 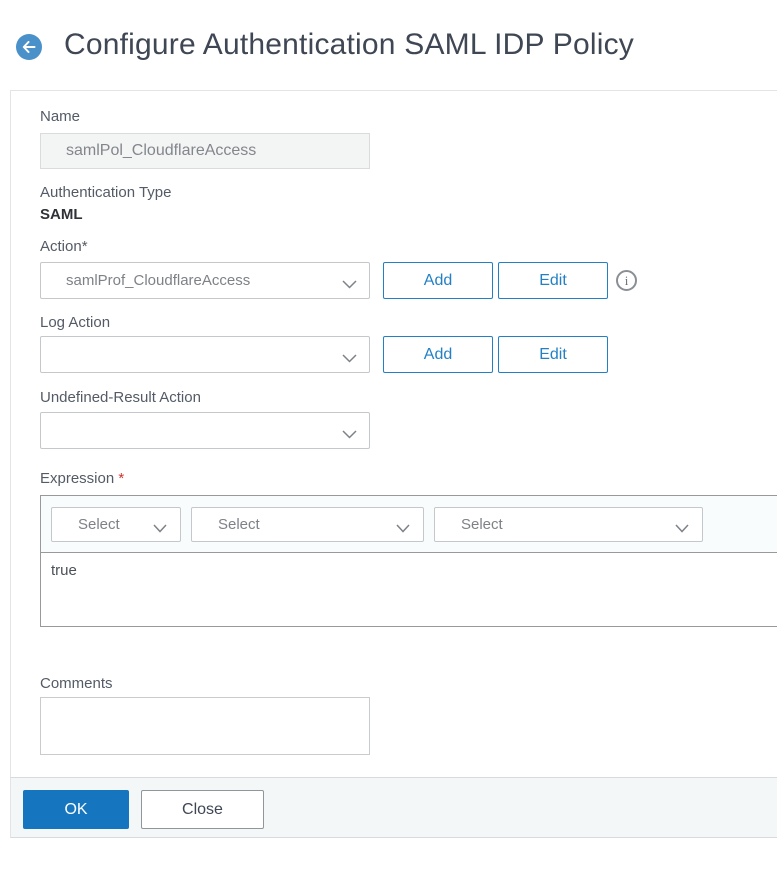 What do you see at coordinates (205, 430) in the screenshot?
I see `undefined-result-action-select` at bounding box center [205, 430].